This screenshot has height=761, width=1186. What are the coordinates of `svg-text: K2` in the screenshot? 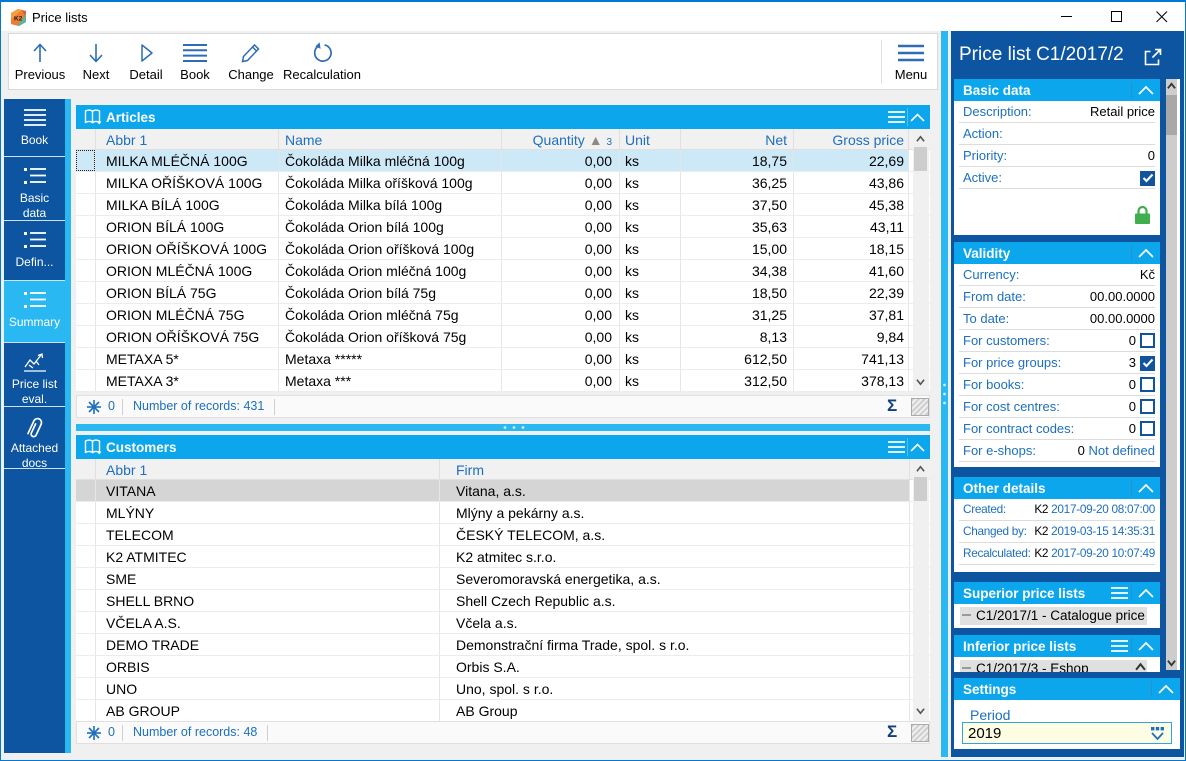 It's located at (18, 19).